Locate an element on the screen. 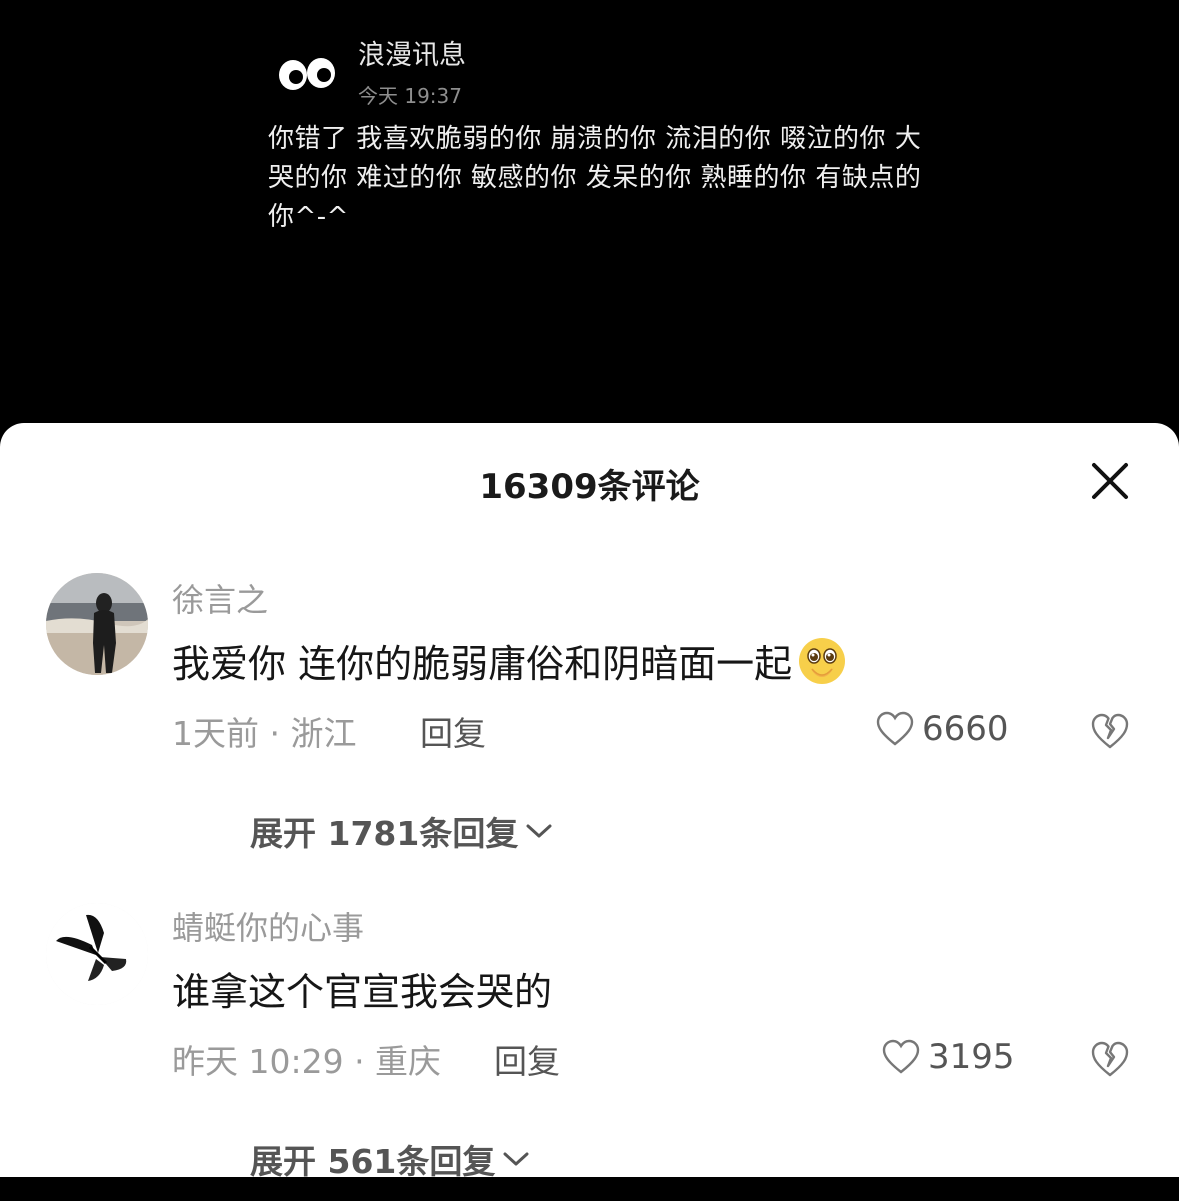 This screenshot has width=1179, height=1201. post-time: 今天 19:37 is located at coordinates (410, 96).